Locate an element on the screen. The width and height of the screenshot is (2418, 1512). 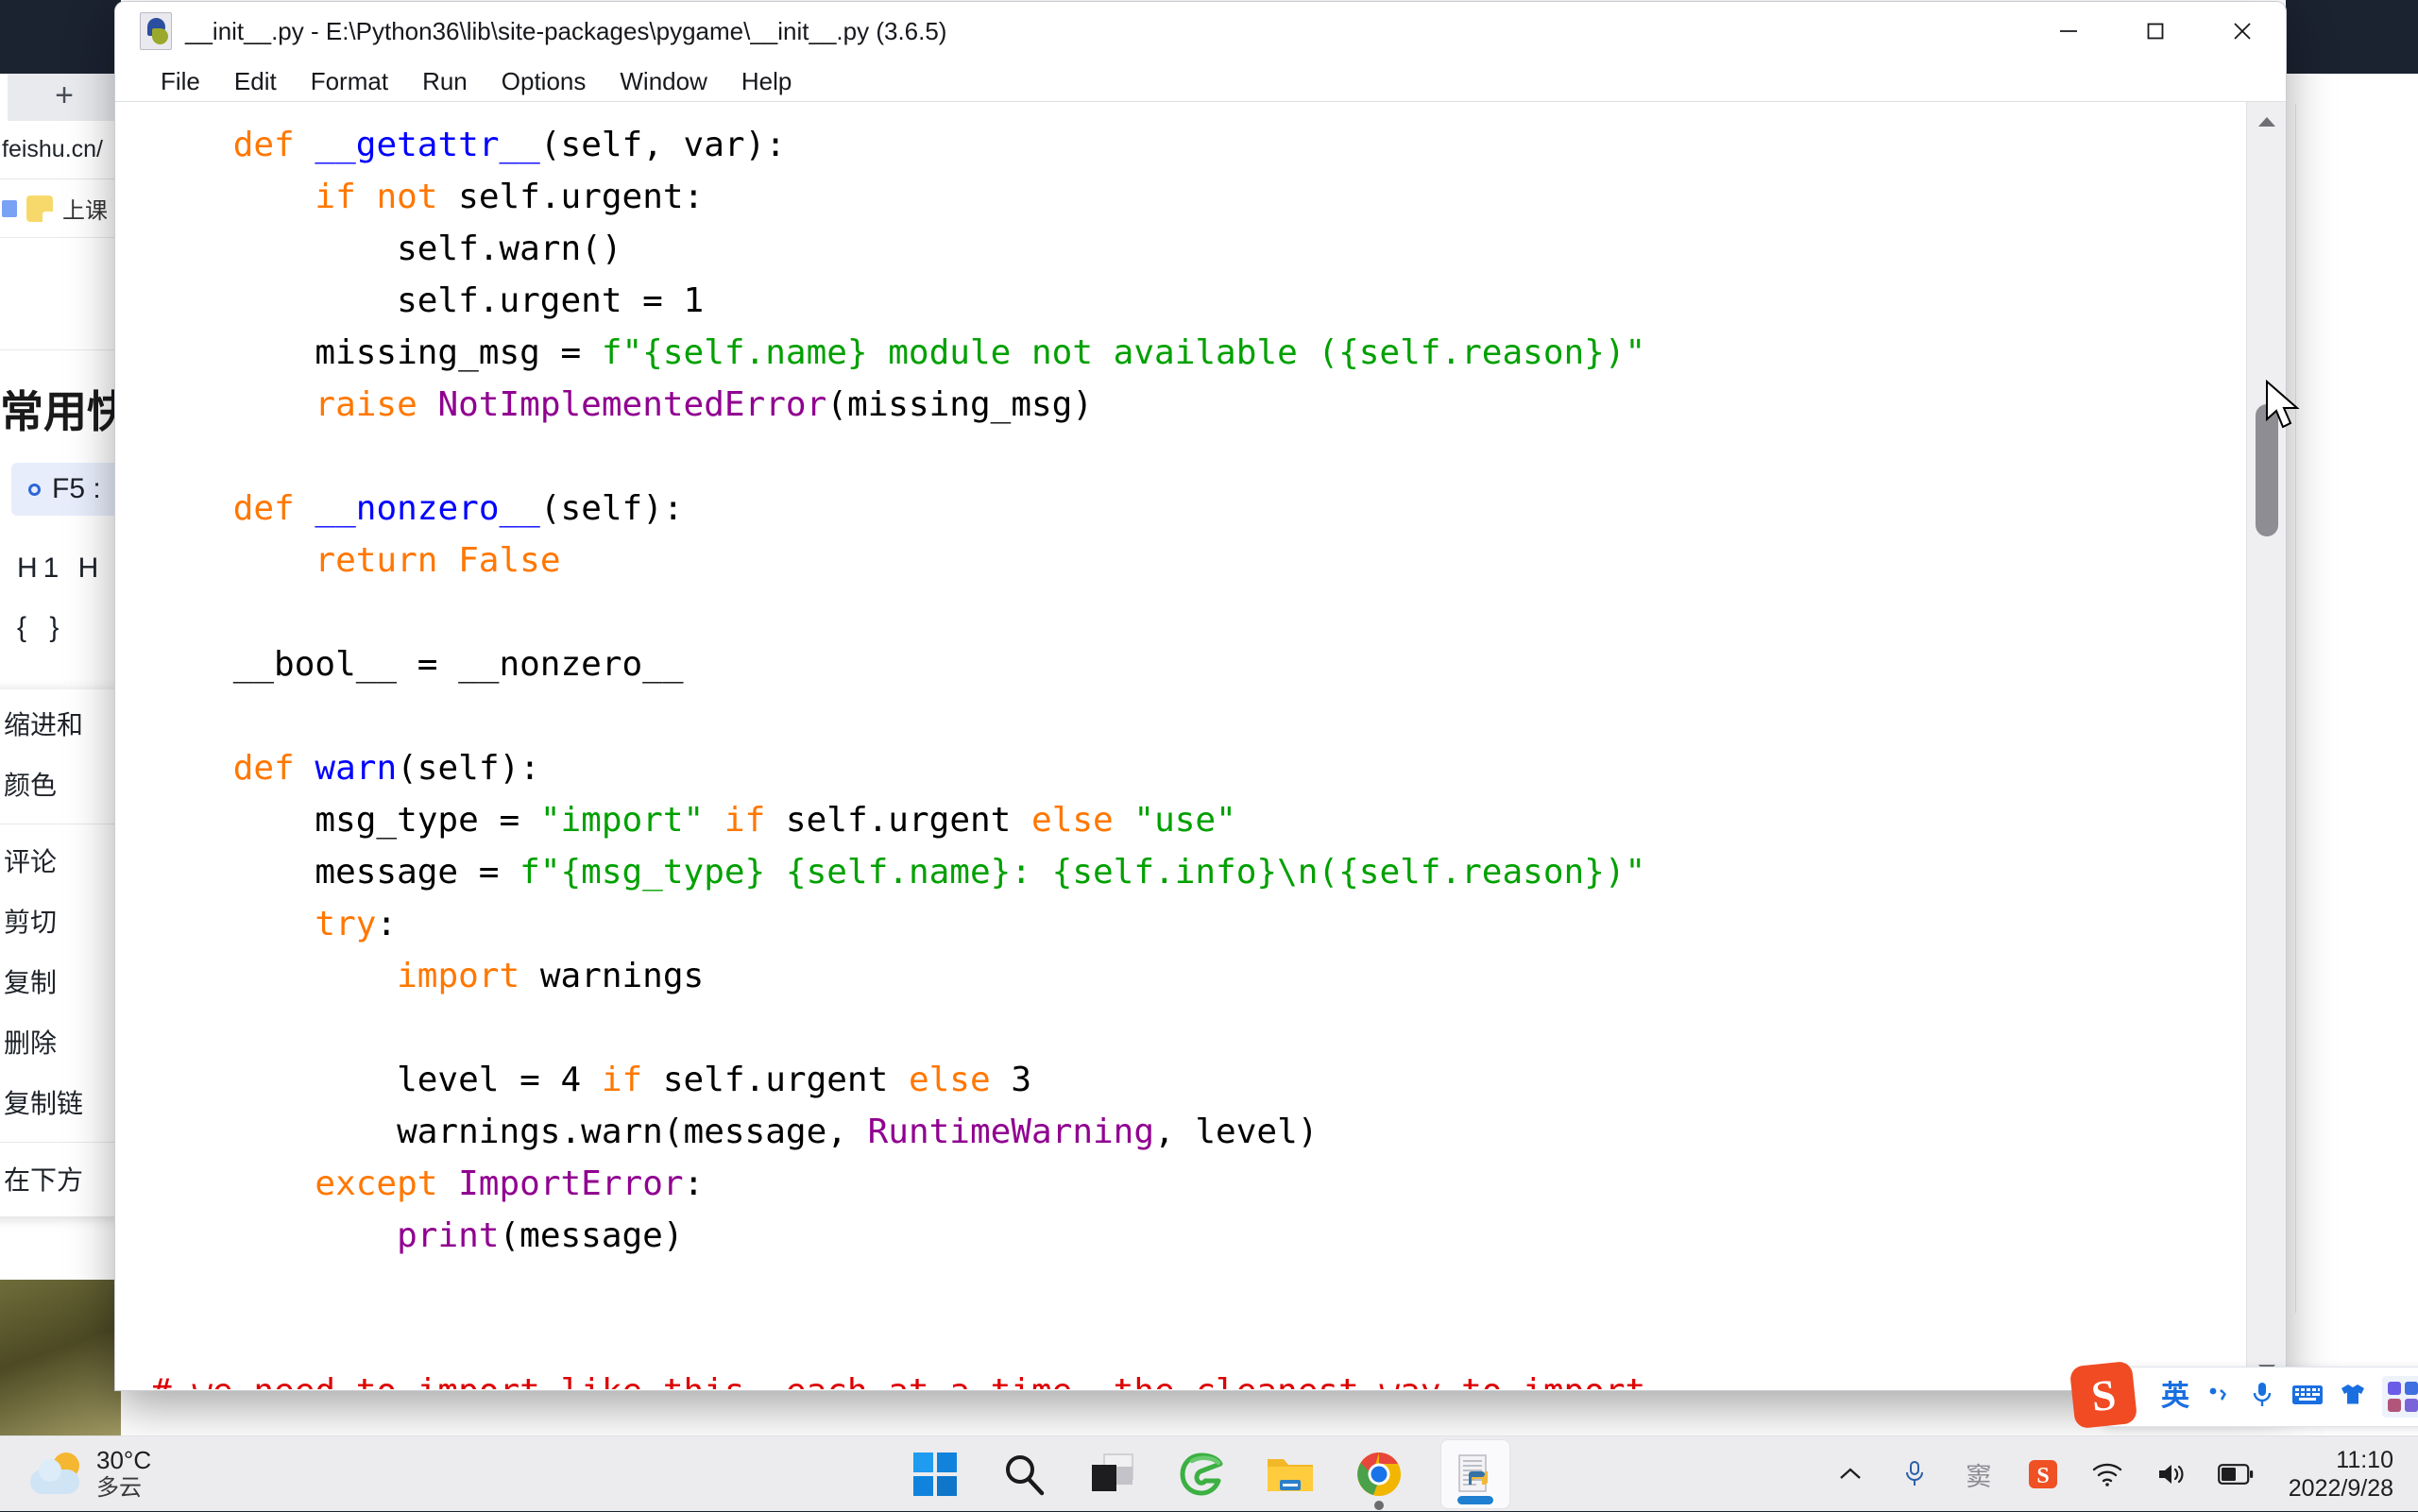
menu-edit: Edit is located at coordinates (256, 81).